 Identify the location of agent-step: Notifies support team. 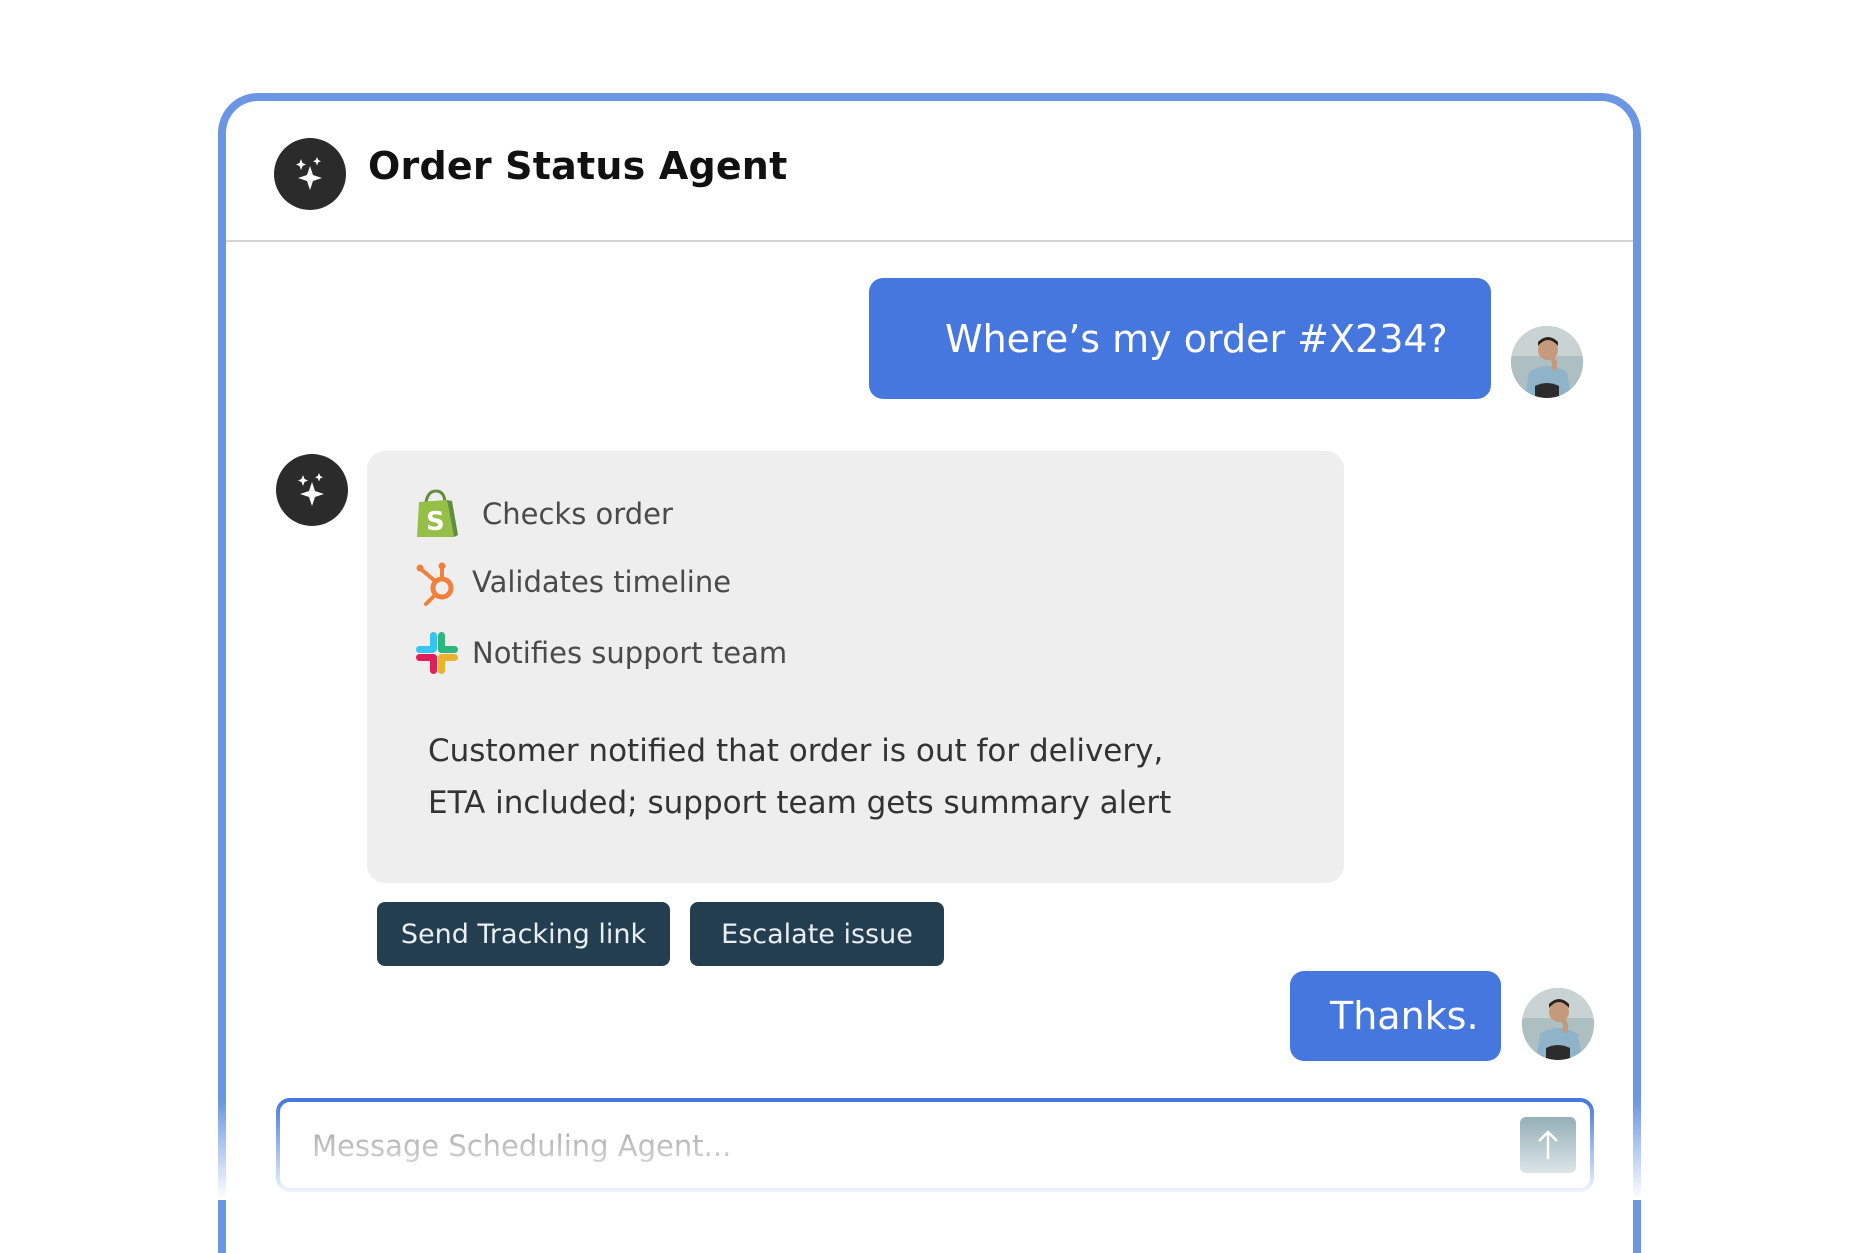
(600, 653).